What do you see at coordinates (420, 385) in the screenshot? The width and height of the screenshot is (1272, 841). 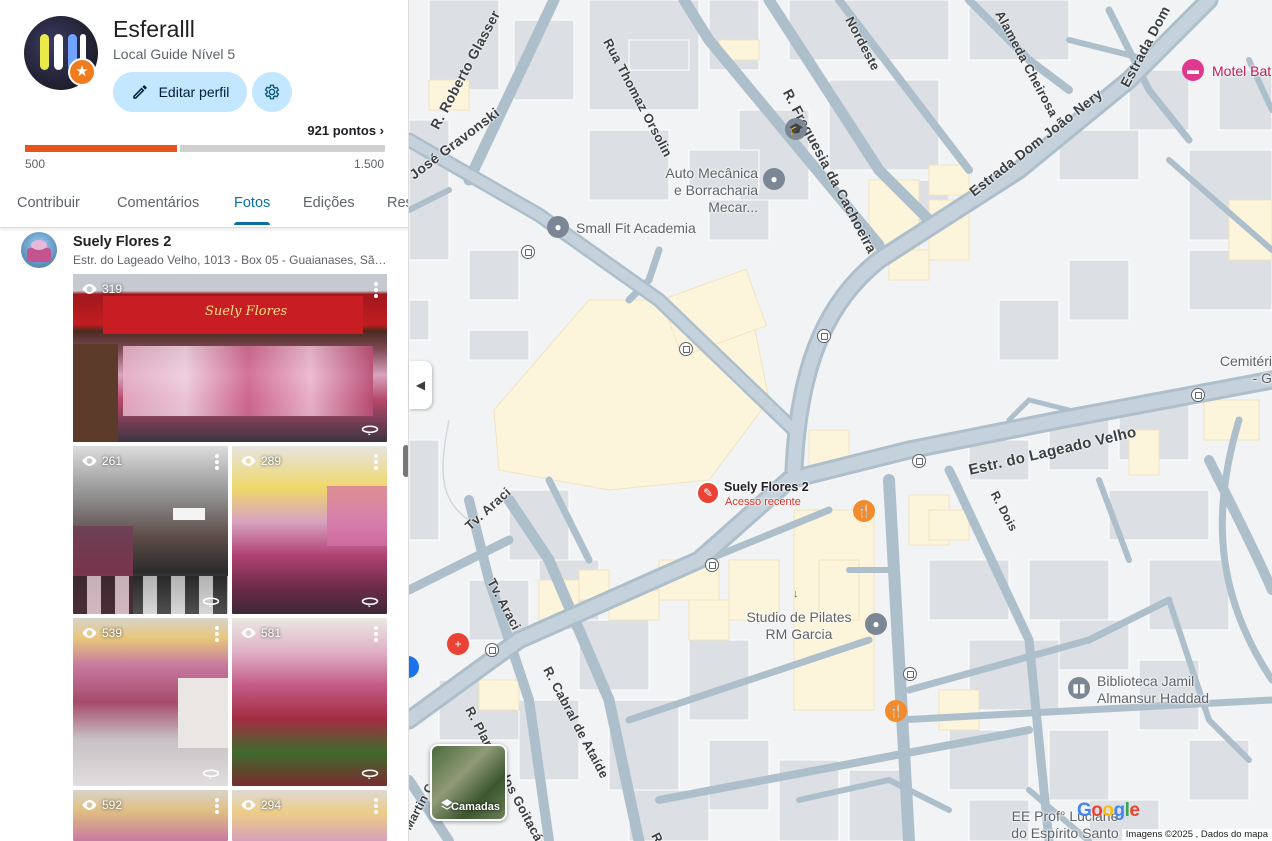 I see `collapse-panel-button: ◀` at bounding box center [420, 385].